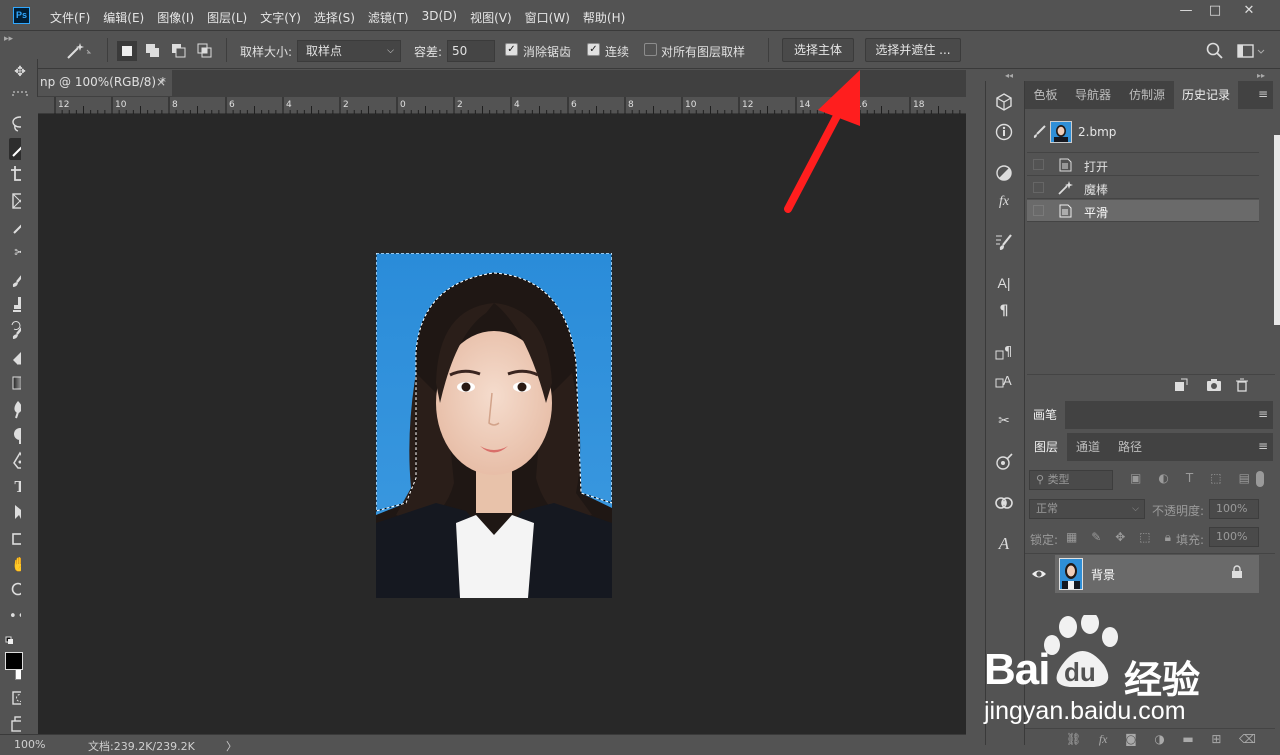  Describe the element at coordinates (1103, 740) in the screenshot. I see `layer-style-icon: fx` at that location.